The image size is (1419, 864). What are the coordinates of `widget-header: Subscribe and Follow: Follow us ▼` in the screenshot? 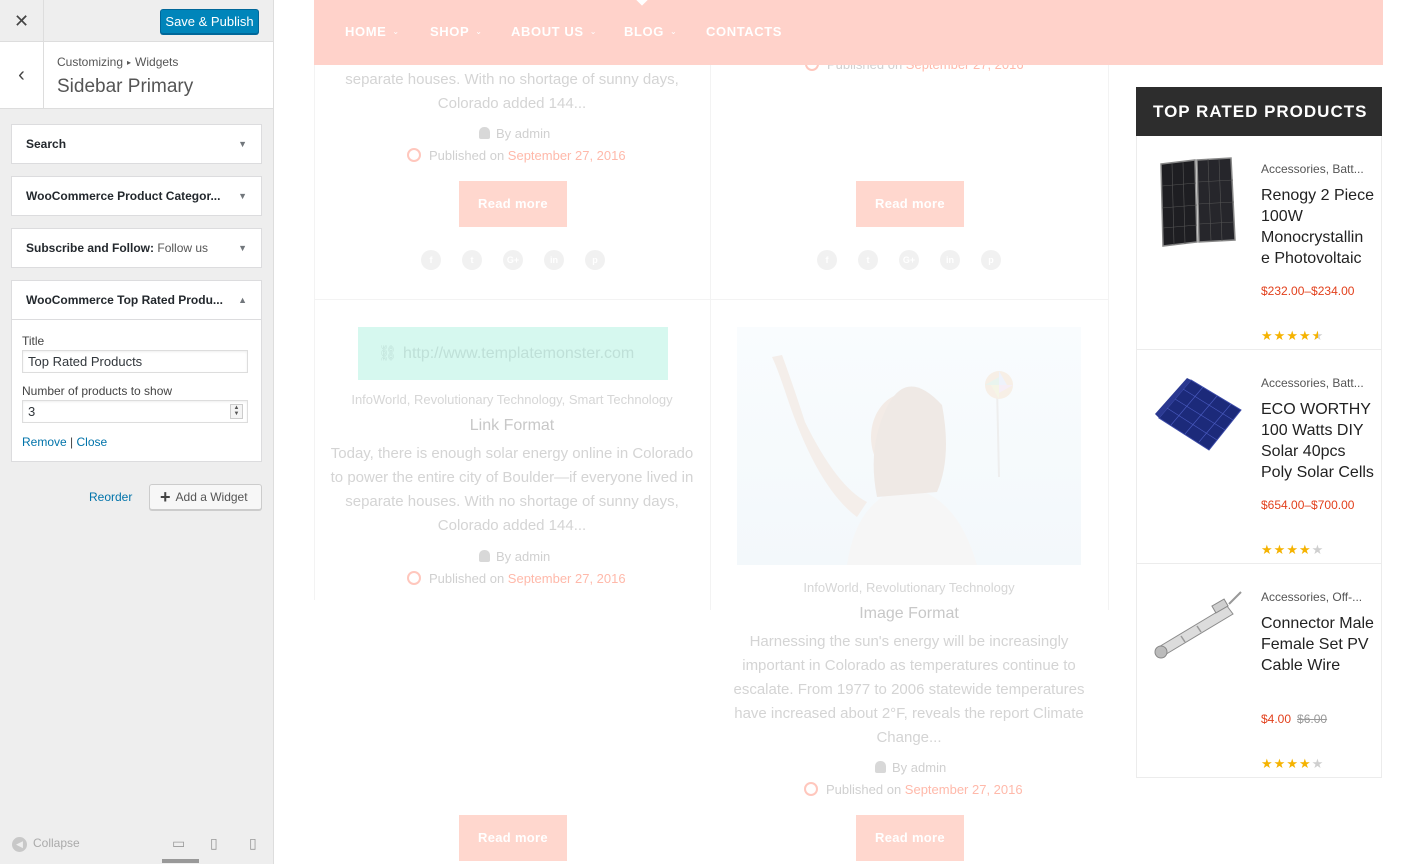 It's located at (136, 248).